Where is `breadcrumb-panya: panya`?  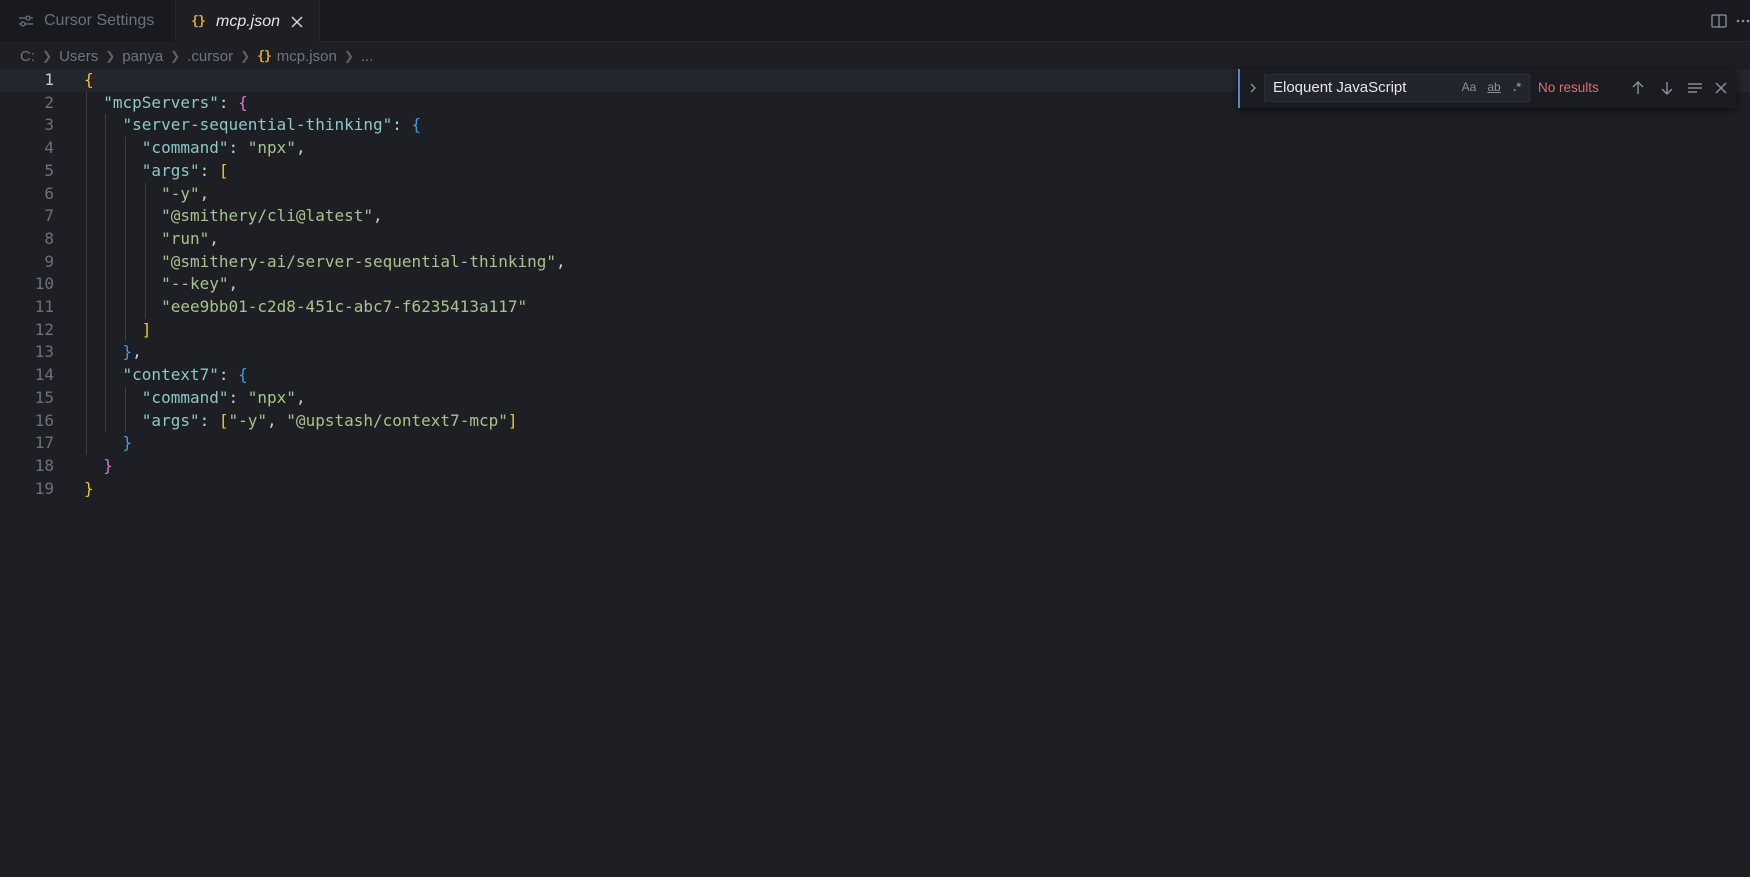 breadcrumb-panya: panya is located at coordinates (142, 56).